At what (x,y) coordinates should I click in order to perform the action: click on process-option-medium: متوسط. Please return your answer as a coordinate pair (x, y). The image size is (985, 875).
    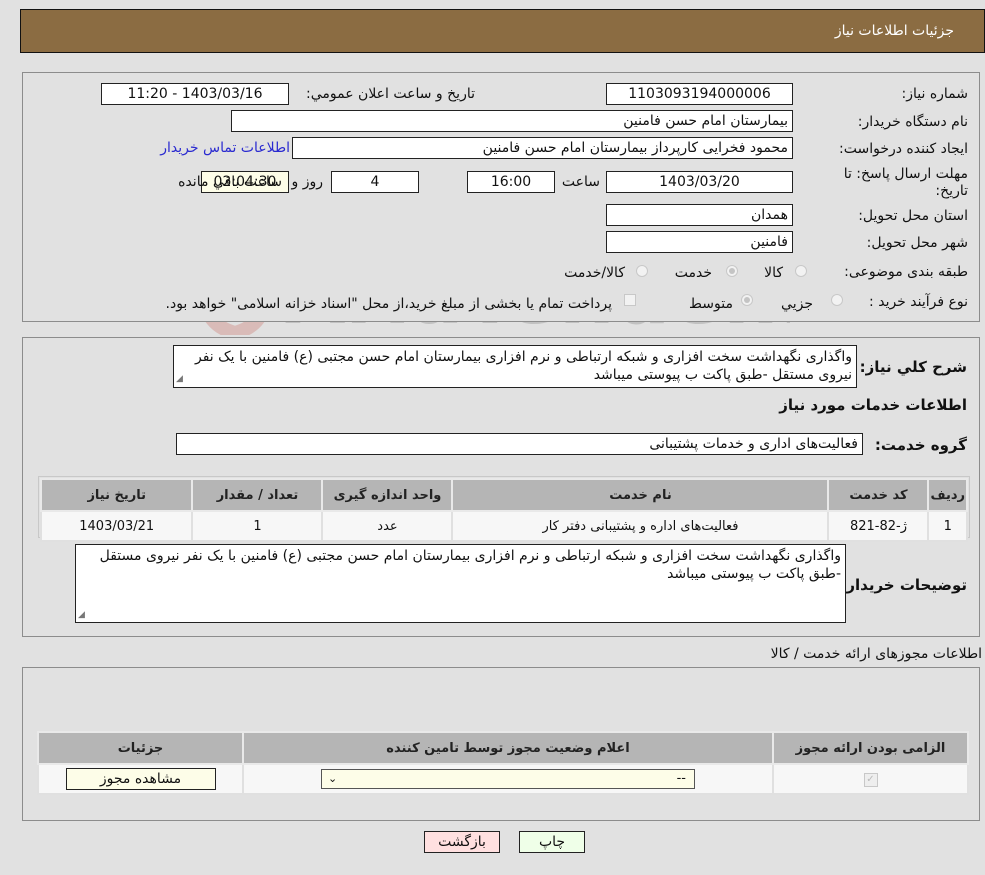
    Looking at the image, I should click on (711, 304).